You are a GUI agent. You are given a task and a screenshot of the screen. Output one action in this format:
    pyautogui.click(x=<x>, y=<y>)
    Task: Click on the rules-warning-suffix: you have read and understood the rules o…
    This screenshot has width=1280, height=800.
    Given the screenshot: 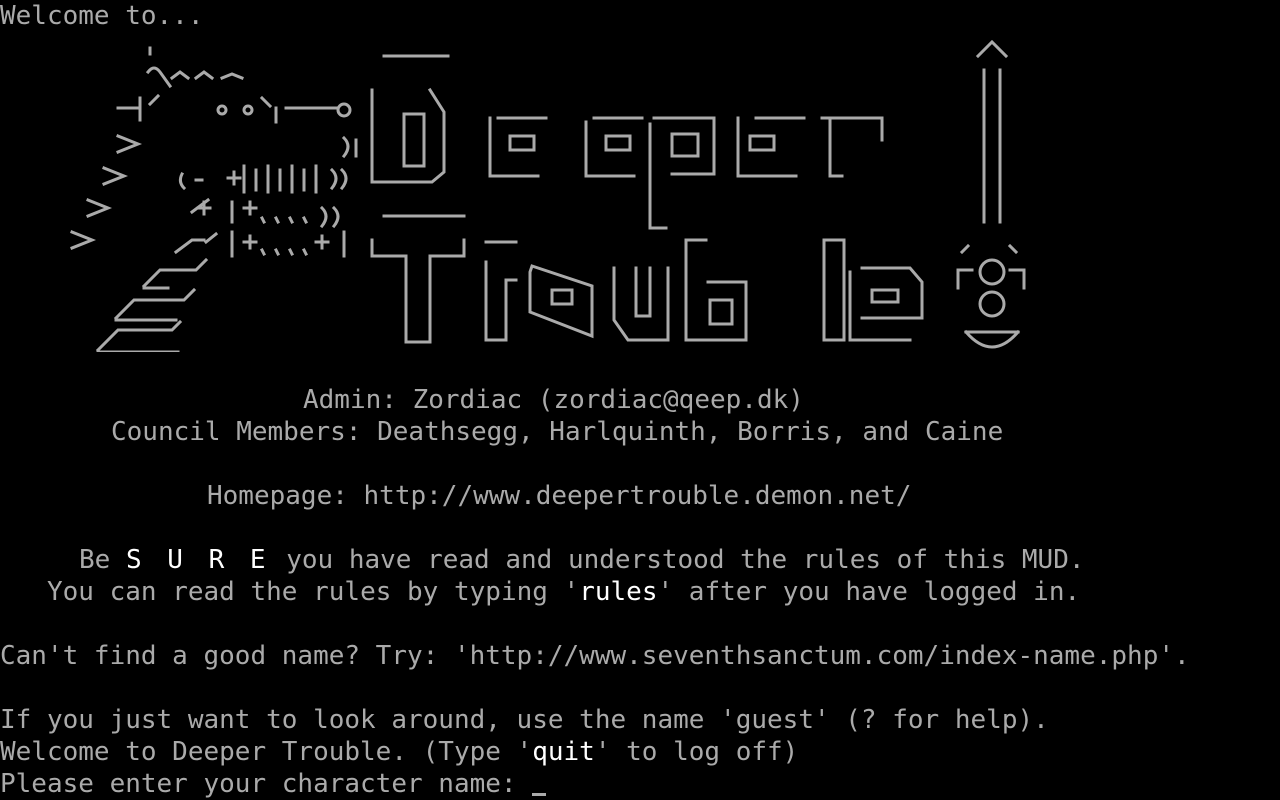 What is the action you would take?
    pyautogui.click(x=677, y=560)
    